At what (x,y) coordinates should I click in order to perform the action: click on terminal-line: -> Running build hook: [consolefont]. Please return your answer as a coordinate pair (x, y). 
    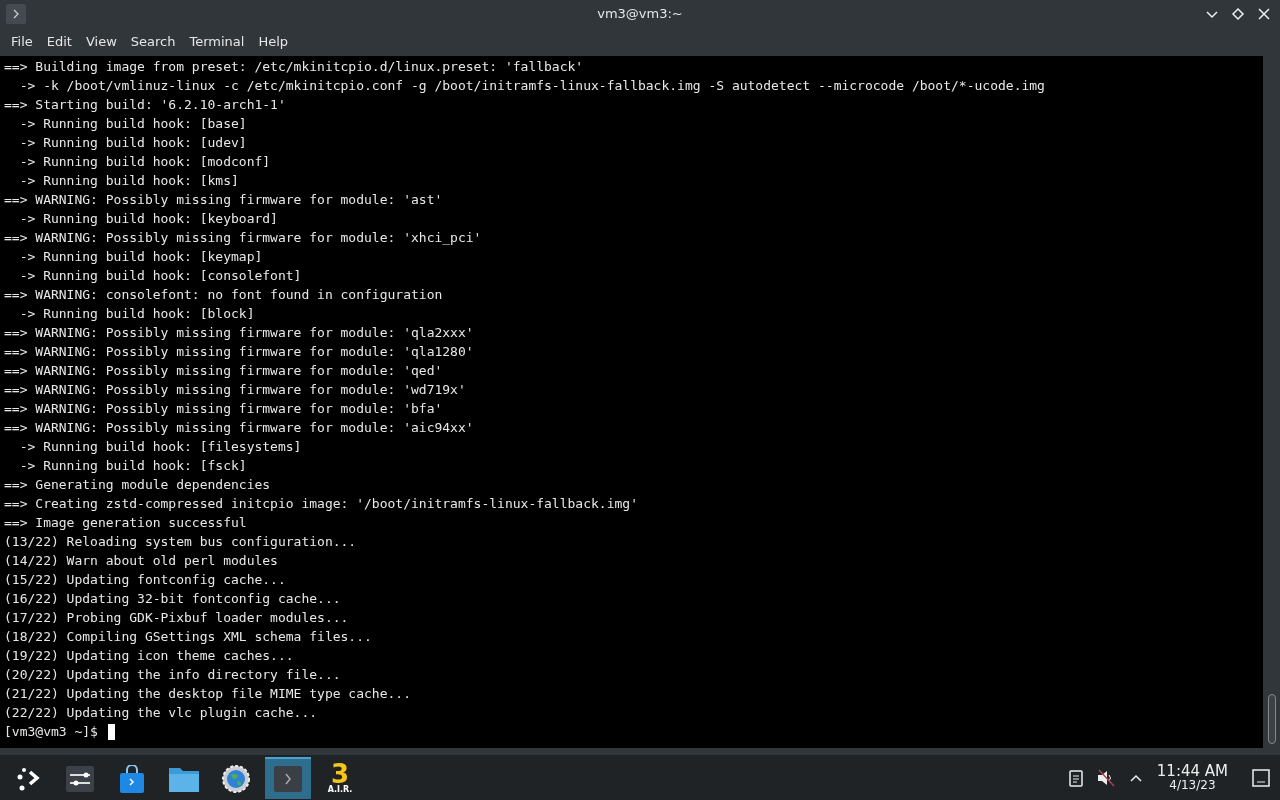
    Looking at the image, I should click on (160, 276).